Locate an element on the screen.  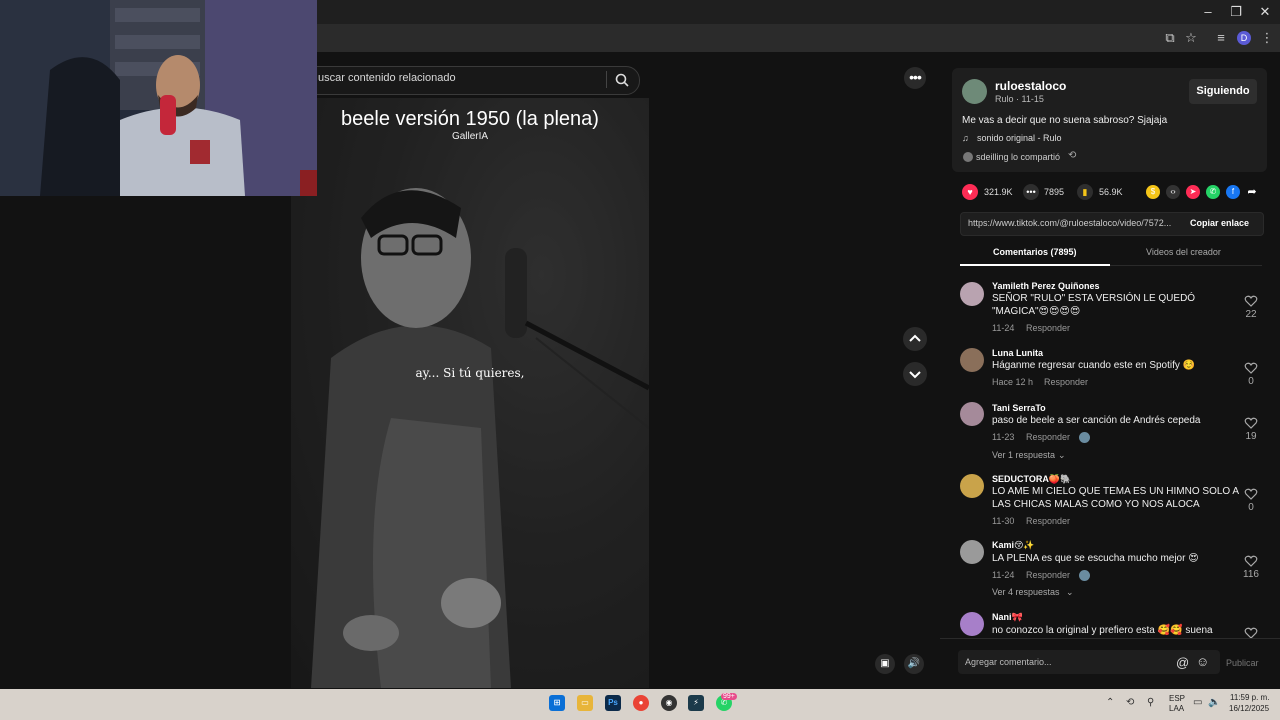
keyboard-layout: LAA is located at coordinates (1176, 708).